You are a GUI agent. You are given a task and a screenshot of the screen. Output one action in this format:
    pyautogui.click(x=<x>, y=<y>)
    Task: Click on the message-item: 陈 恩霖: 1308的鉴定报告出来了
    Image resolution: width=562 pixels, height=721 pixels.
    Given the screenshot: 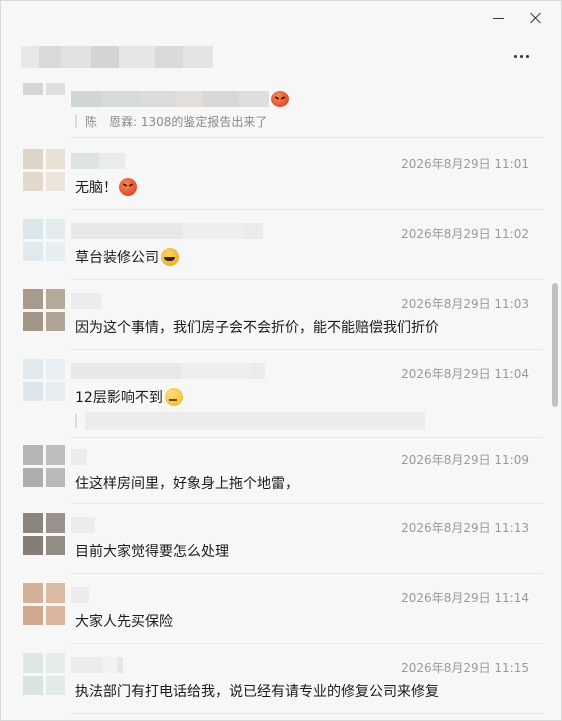 What is the action you would take?
    pyautogui.click(x=274, y=105)
    